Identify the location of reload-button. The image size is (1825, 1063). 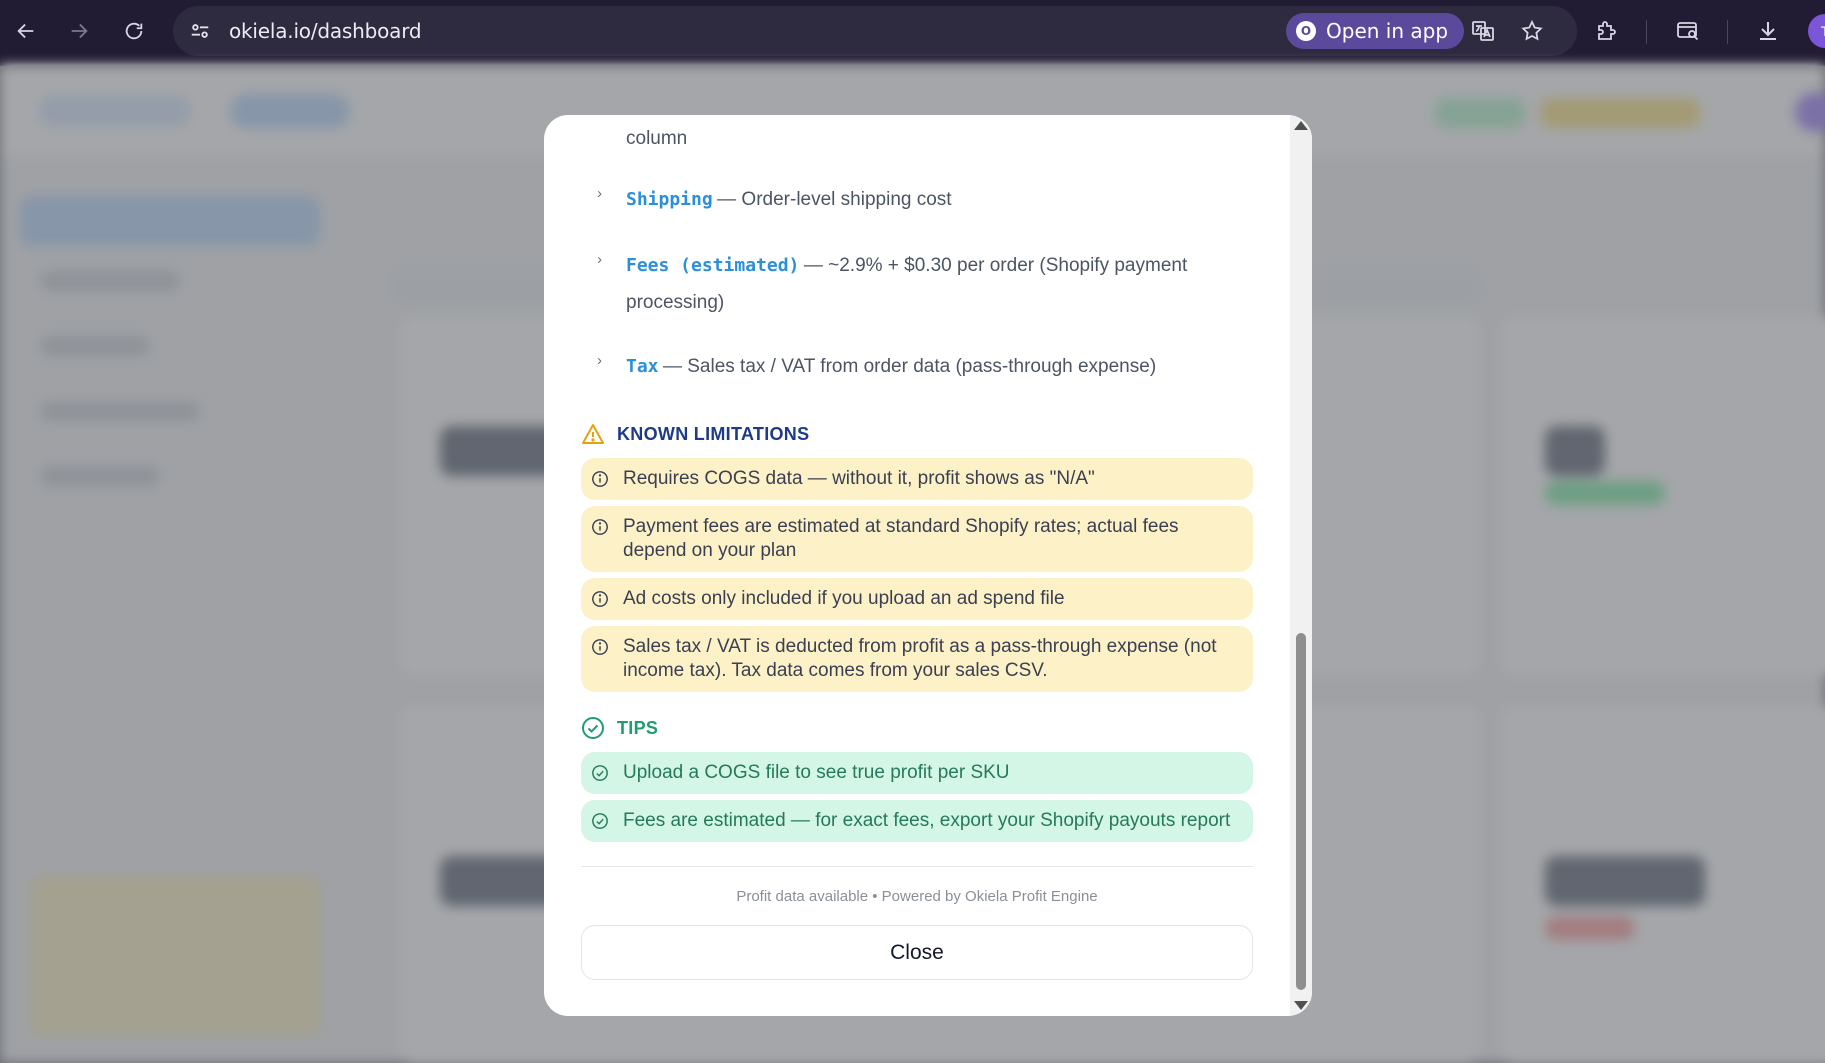
(134, 31).